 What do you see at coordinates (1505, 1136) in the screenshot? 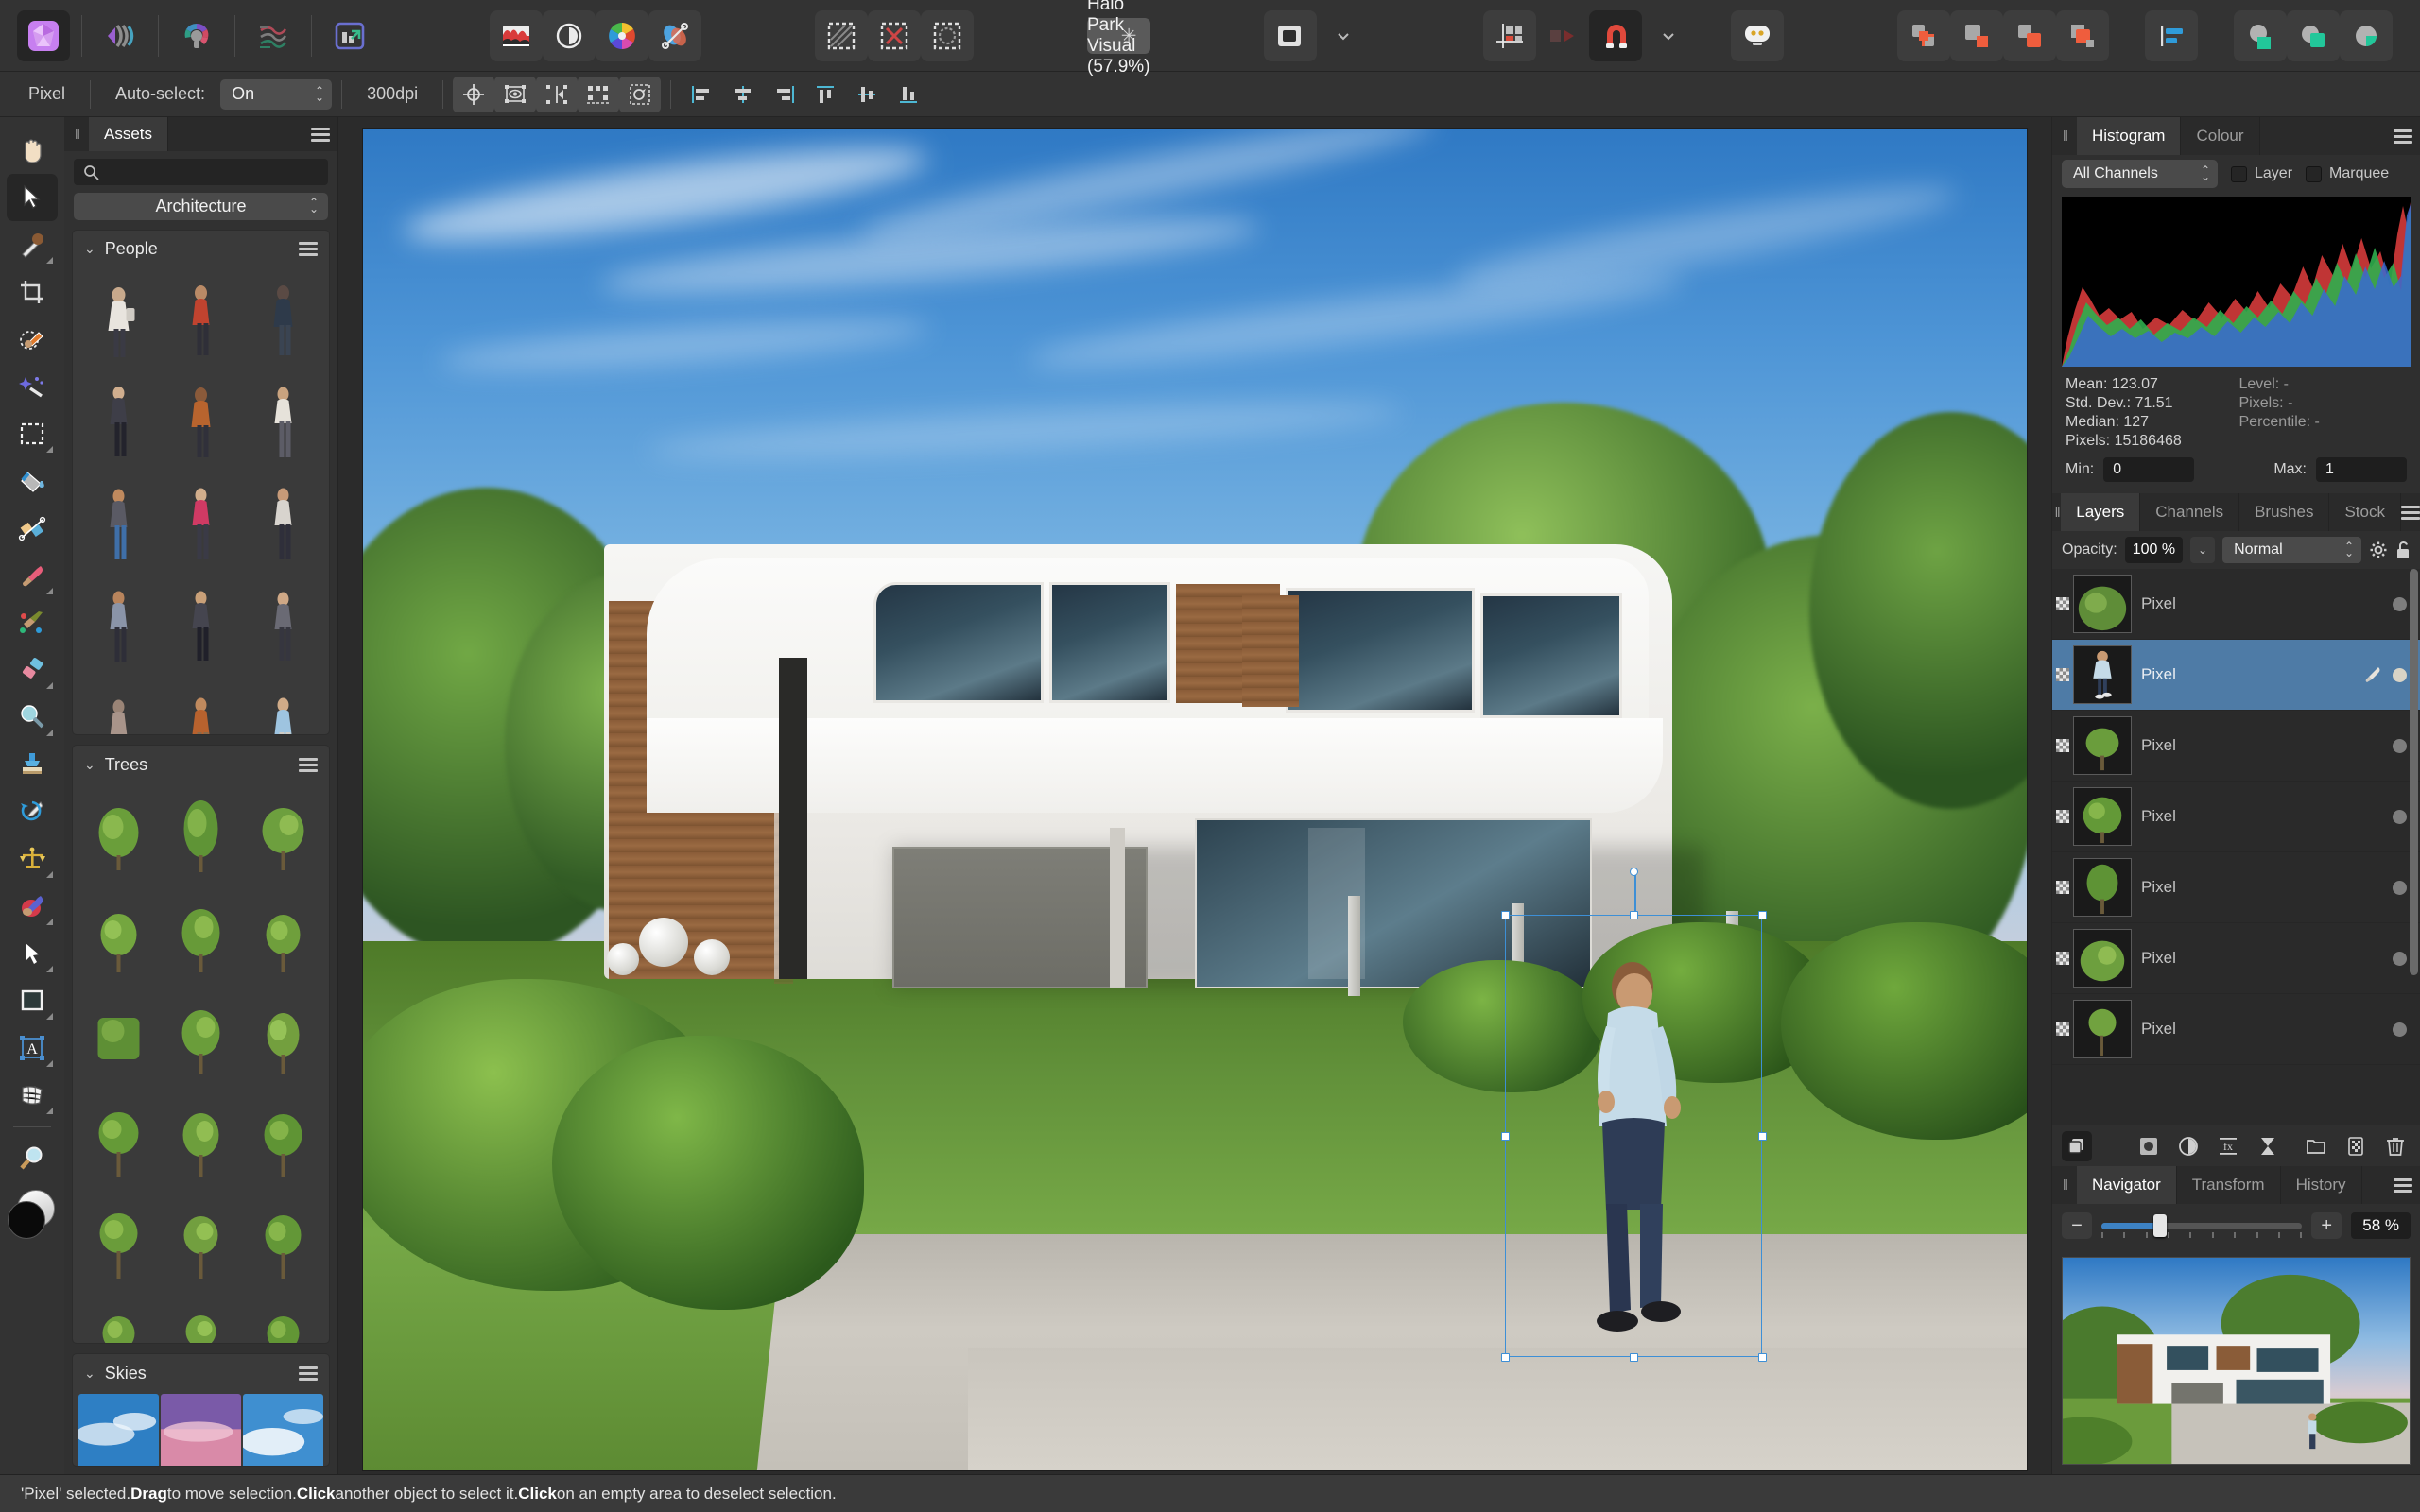
I see `selection-handle-ml` at bounding box center [1505, 1136].